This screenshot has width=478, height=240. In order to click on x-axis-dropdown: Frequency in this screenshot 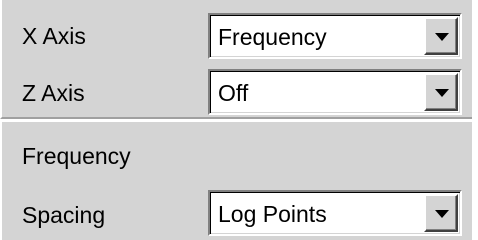, I will do `click(335, 36)`.